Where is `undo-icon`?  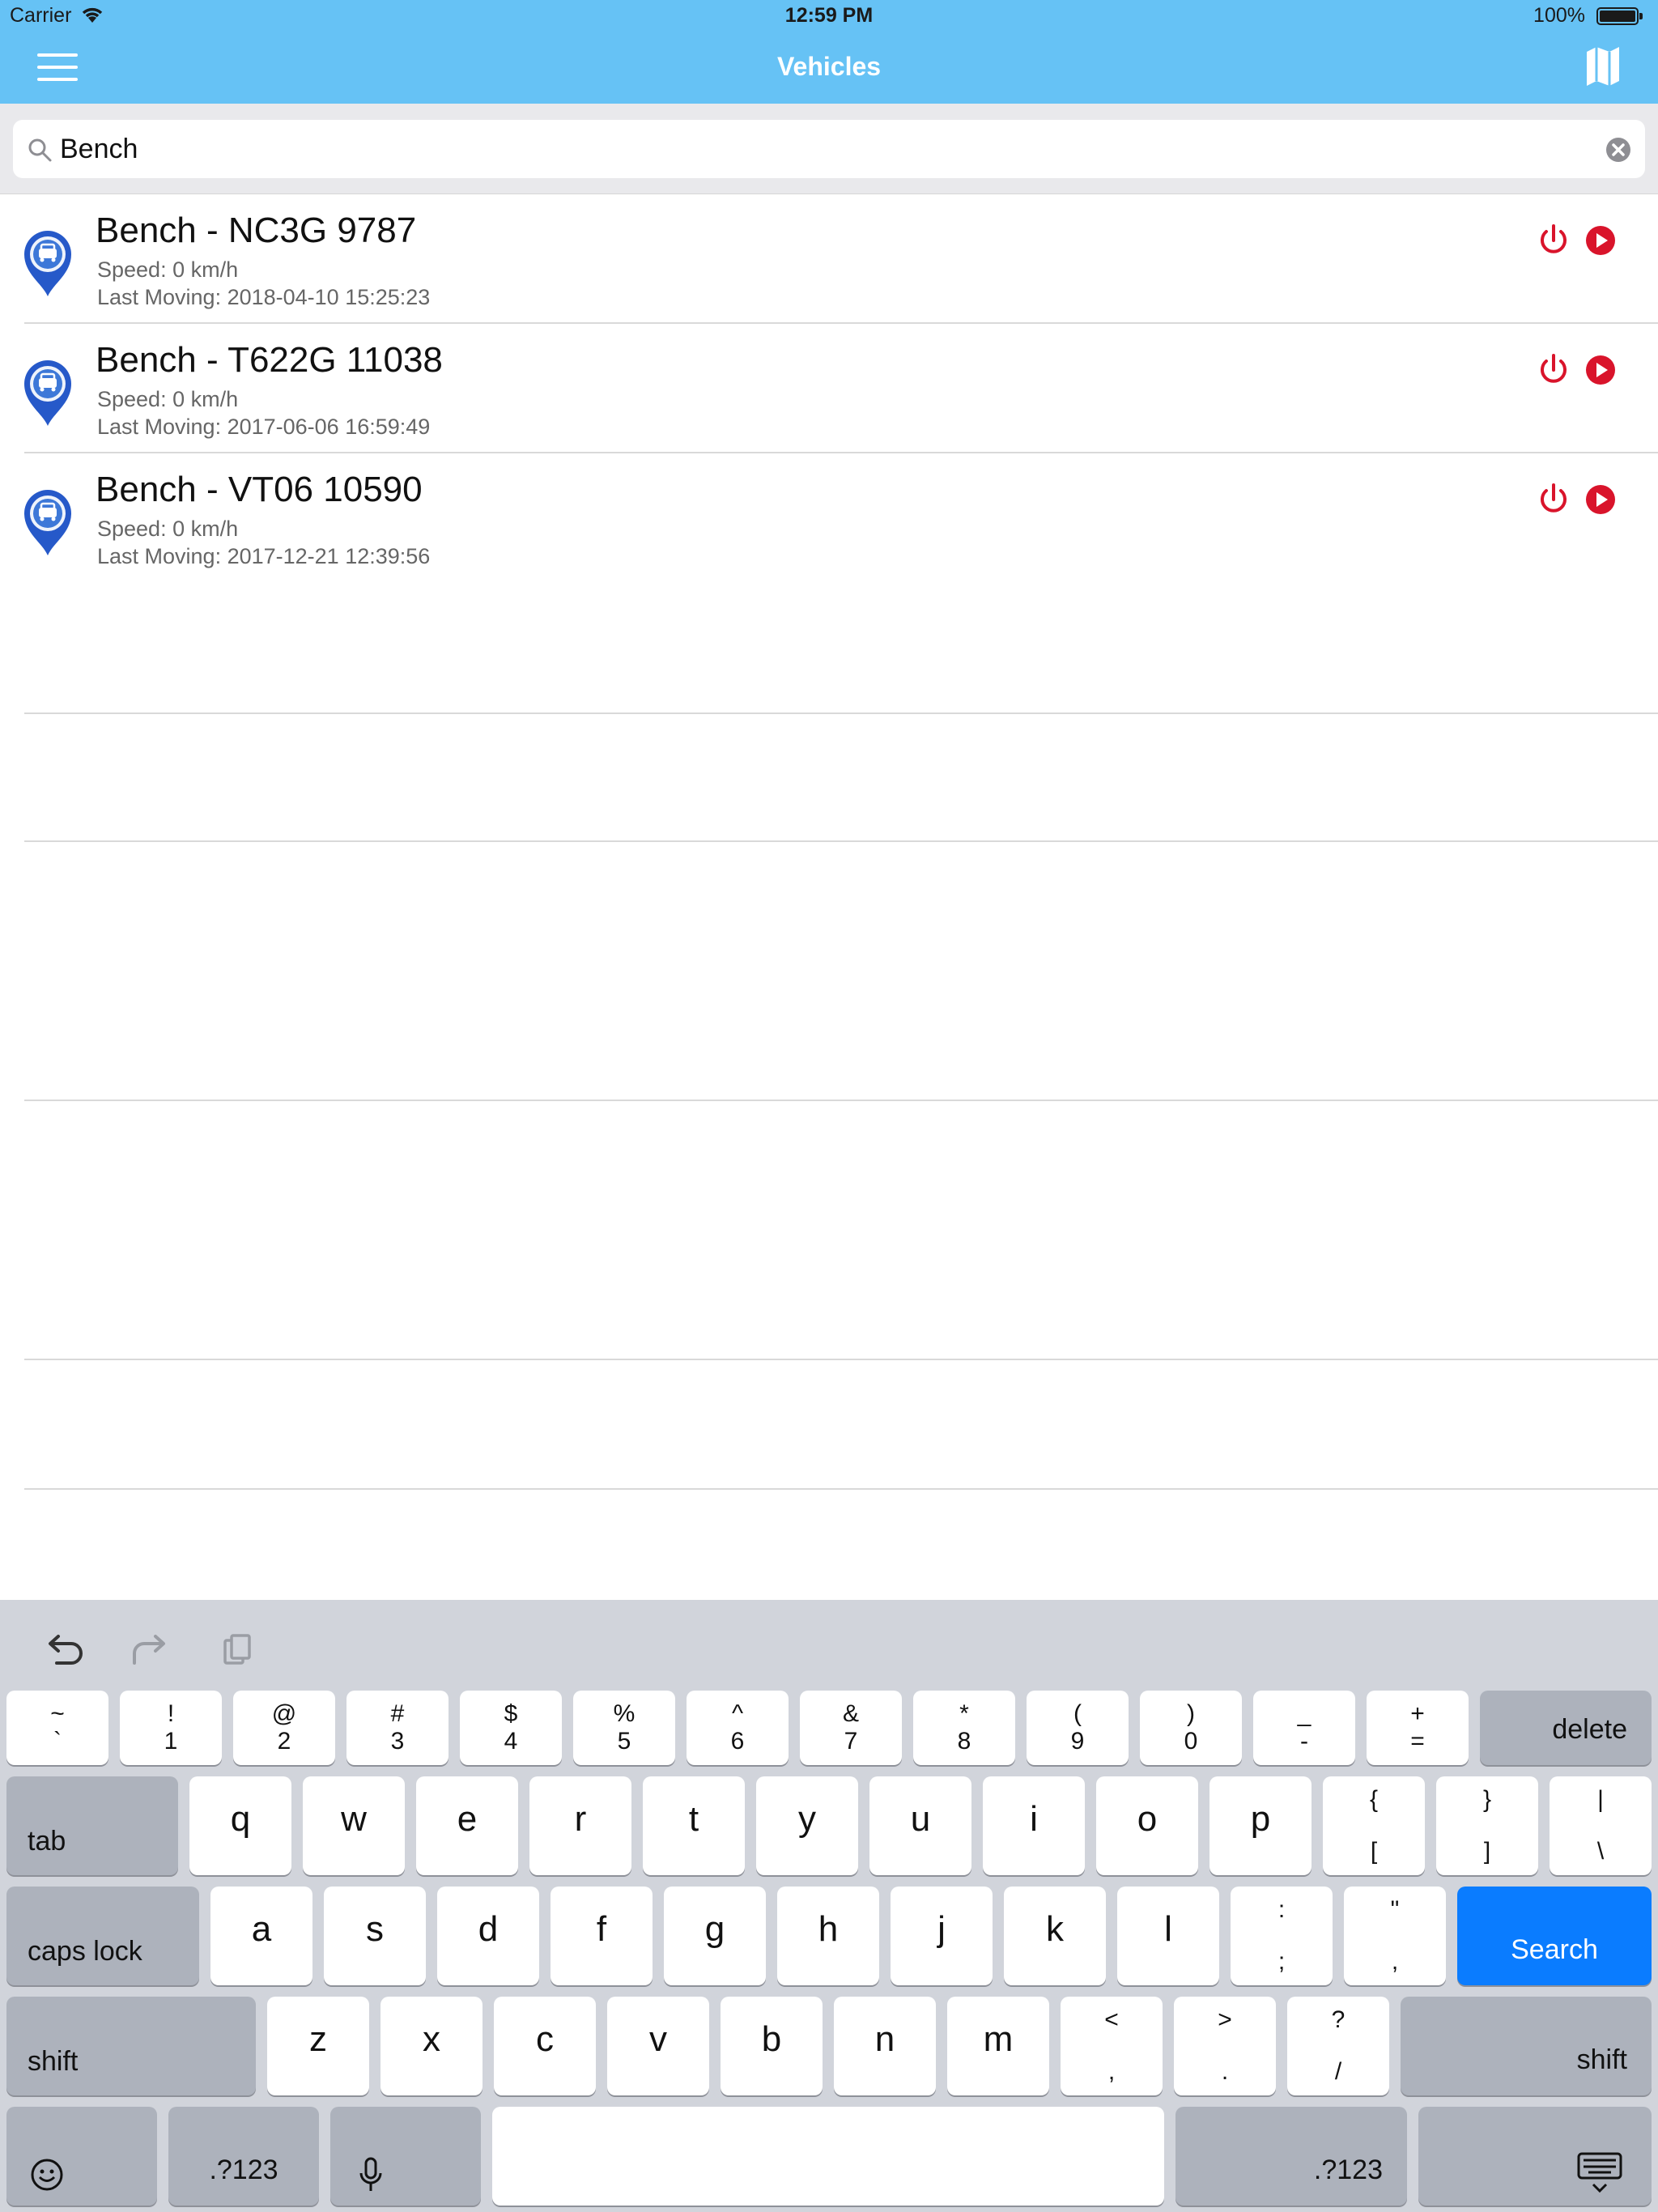
undo-icon is located at coordinates (63, 1650).